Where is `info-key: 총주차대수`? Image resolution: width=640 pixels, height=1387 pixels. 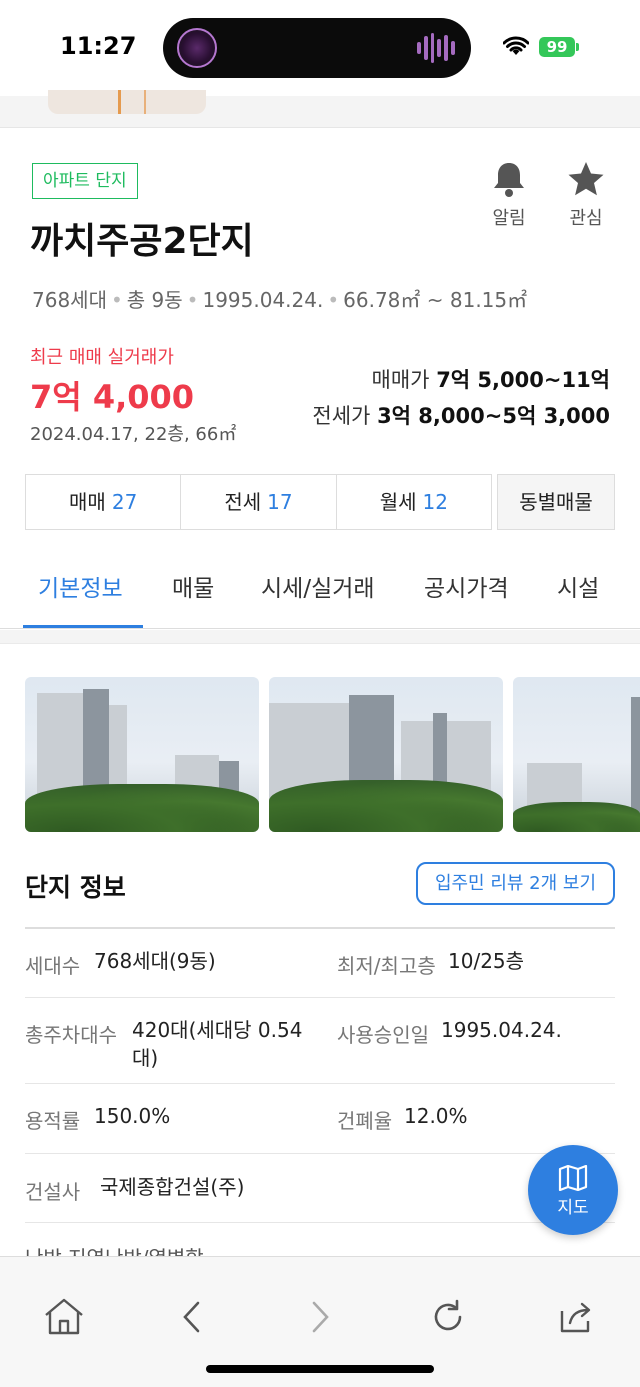 info-key: 총주차대수 is located at coordinates (71, 1035).